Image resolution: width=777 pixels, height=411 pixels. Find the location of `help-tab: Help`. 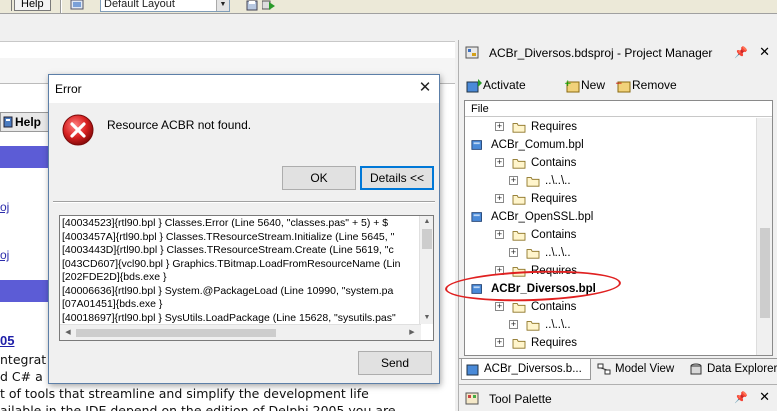

help-tab: Help is located at coordinates (25, 122).